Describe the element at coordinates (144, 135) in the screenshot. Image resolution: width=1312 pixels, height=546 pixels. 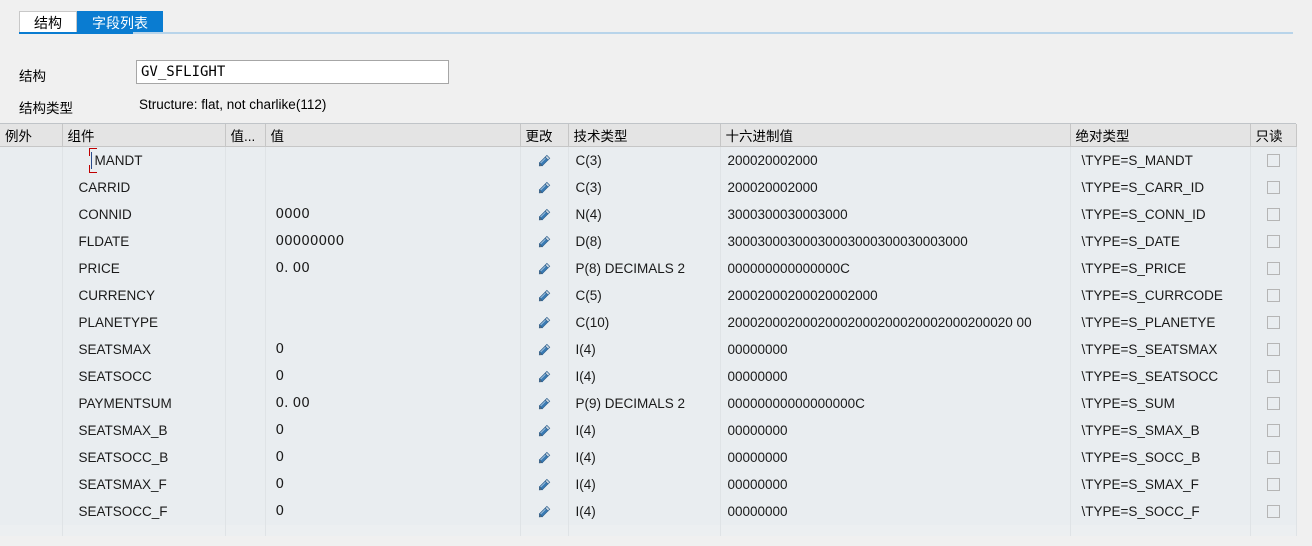
I see `column-header-component: 组件` at that location.